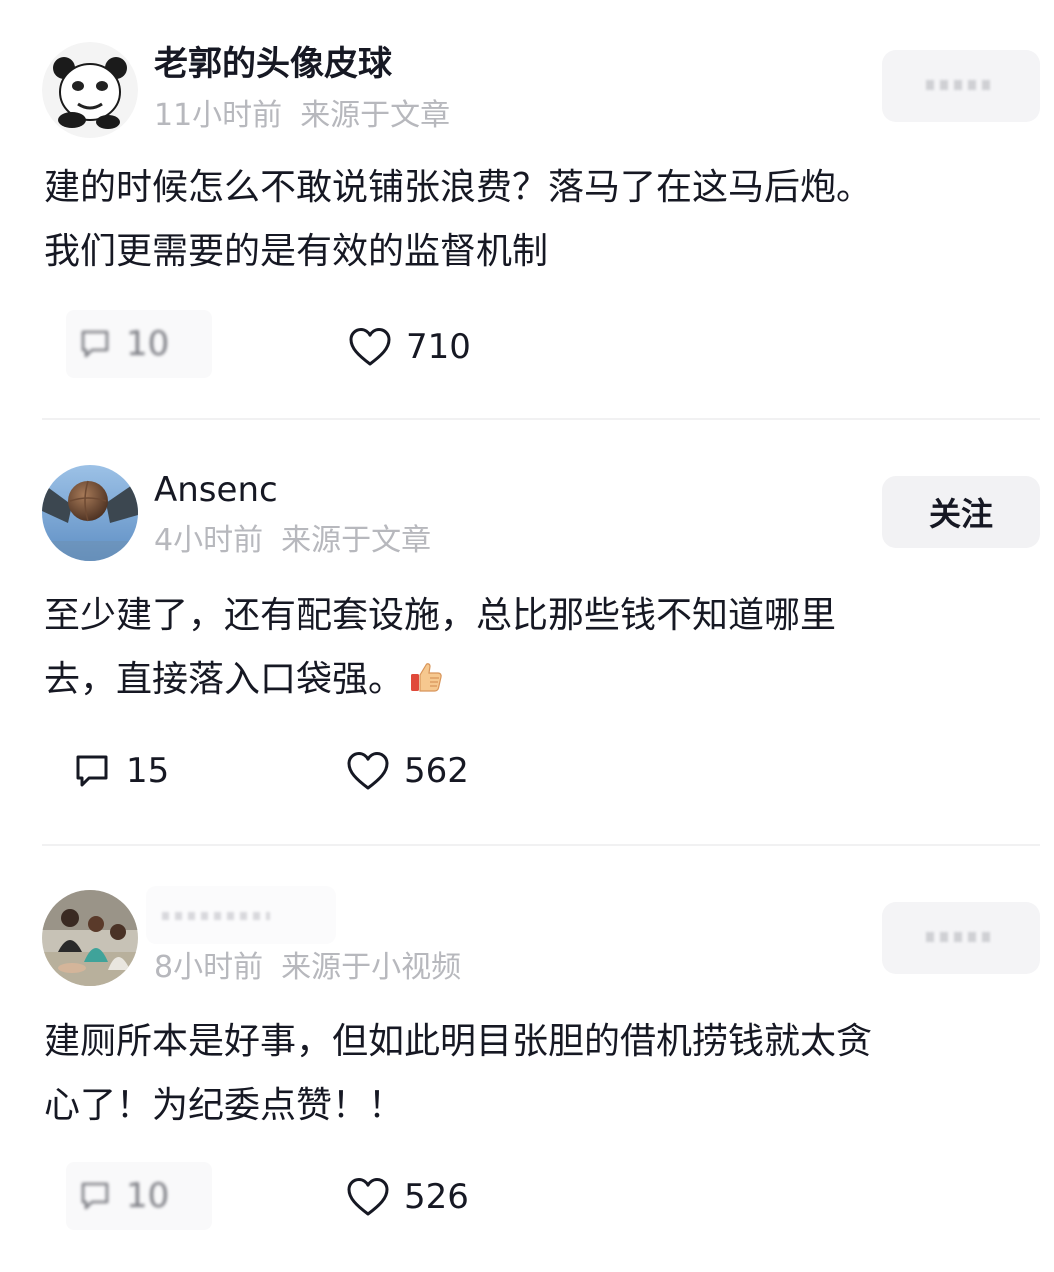  I want to click on comment-meta: 4小时前 来源于文章, so click(292, 541).